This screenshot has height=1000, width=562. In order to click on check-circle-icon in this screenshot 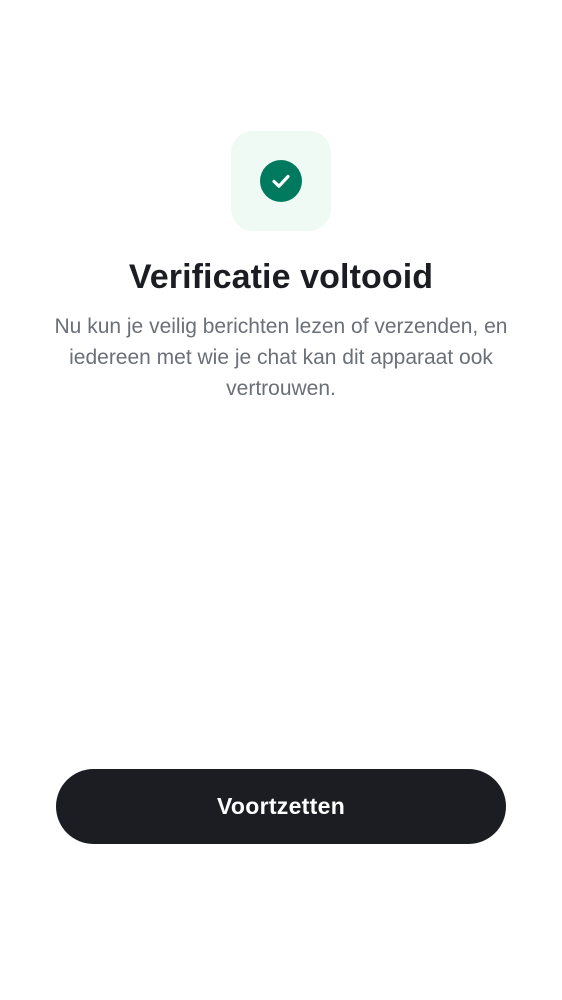, I will do `click(281, 181)`.